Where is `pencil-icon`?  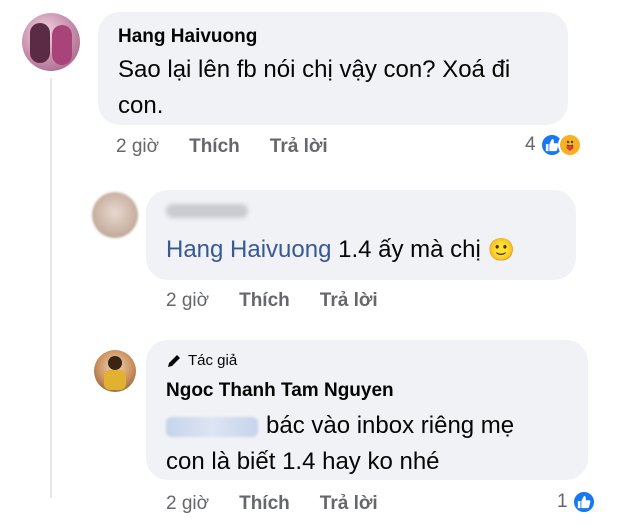
pencil-icon is located at coordinates (174, 360).